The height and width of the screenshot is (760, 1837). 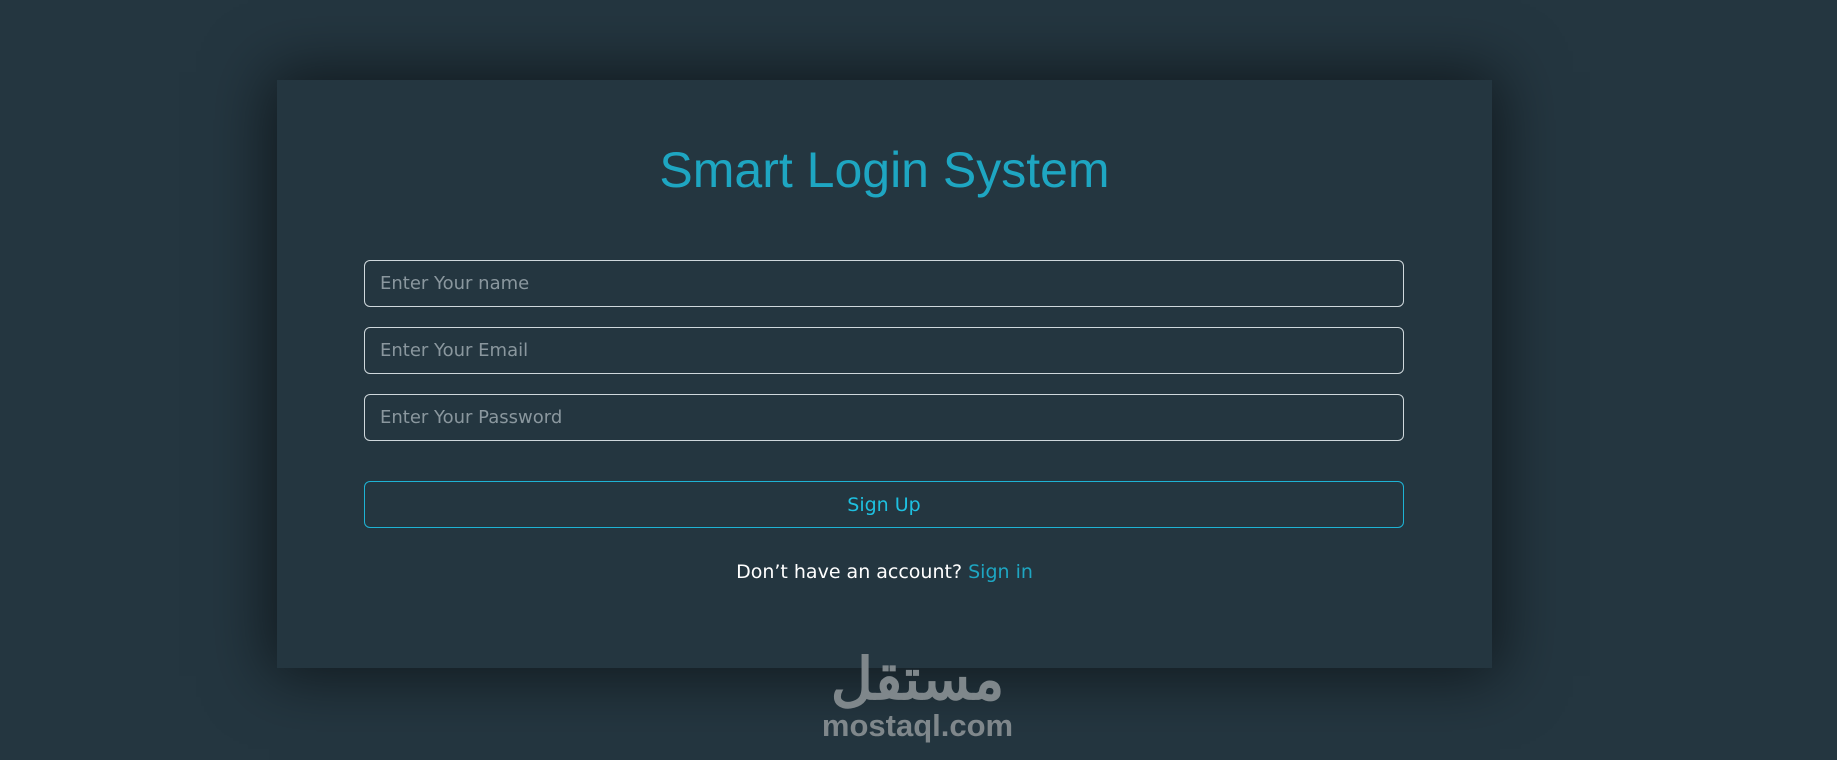 What do you see at coordinates (884, 170) in the screenshot?
I see `page-title: Smart Login System` at bounding box center [884, 170].